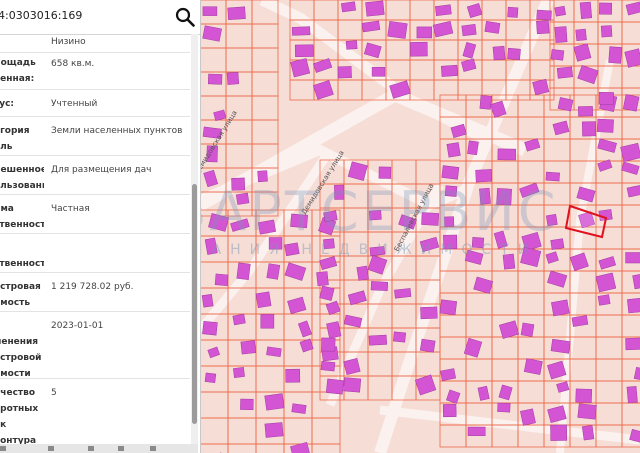 This screenshot has height=453, width=640. I want to click on info-value: 5, so click(54, 393).